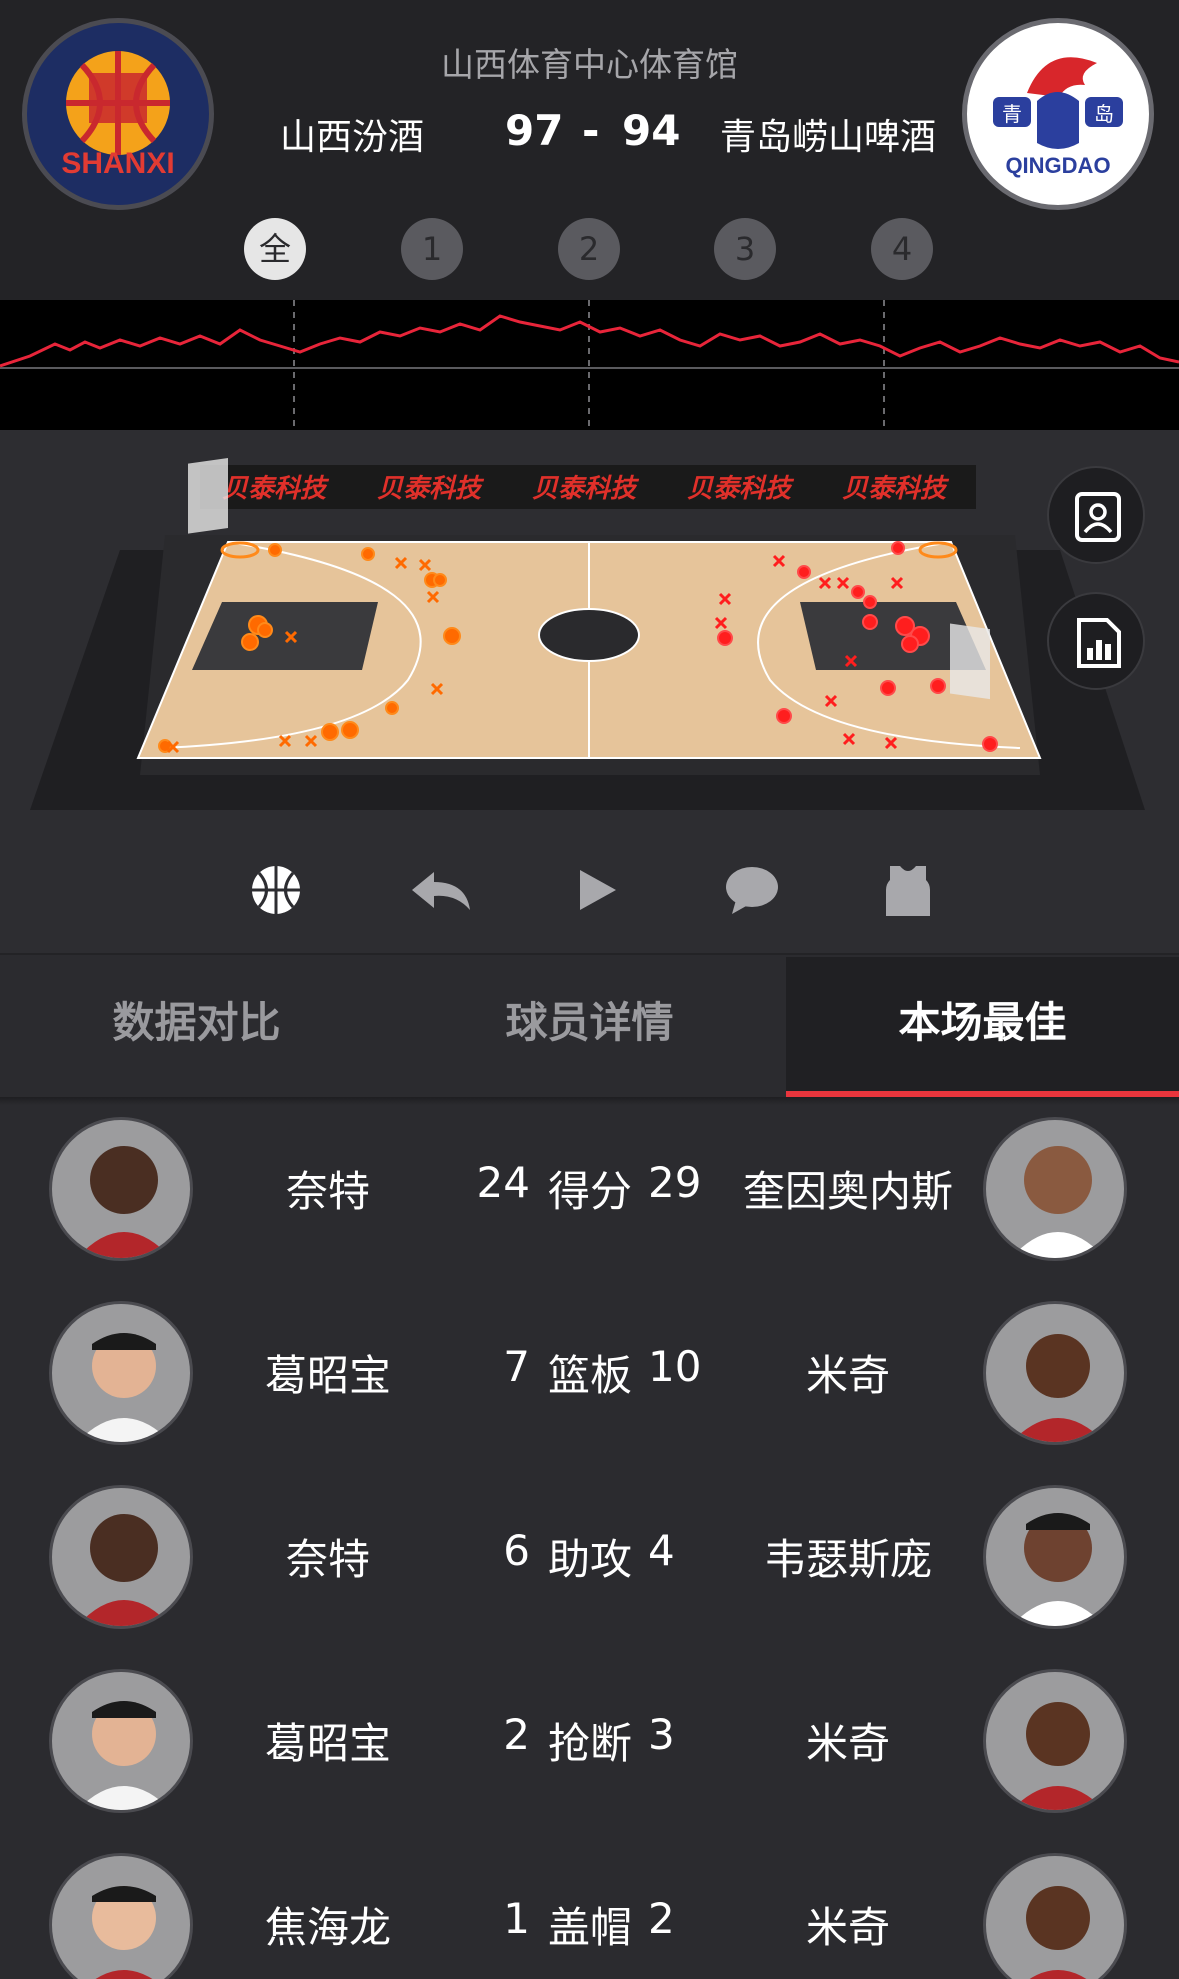 The image size is (1179, 1979). Describe the element at coordinates (1058, 117) in the screenshot. I see `qingdao-eagle-logo-icon: 青 岛 QINGDAO` at that location.